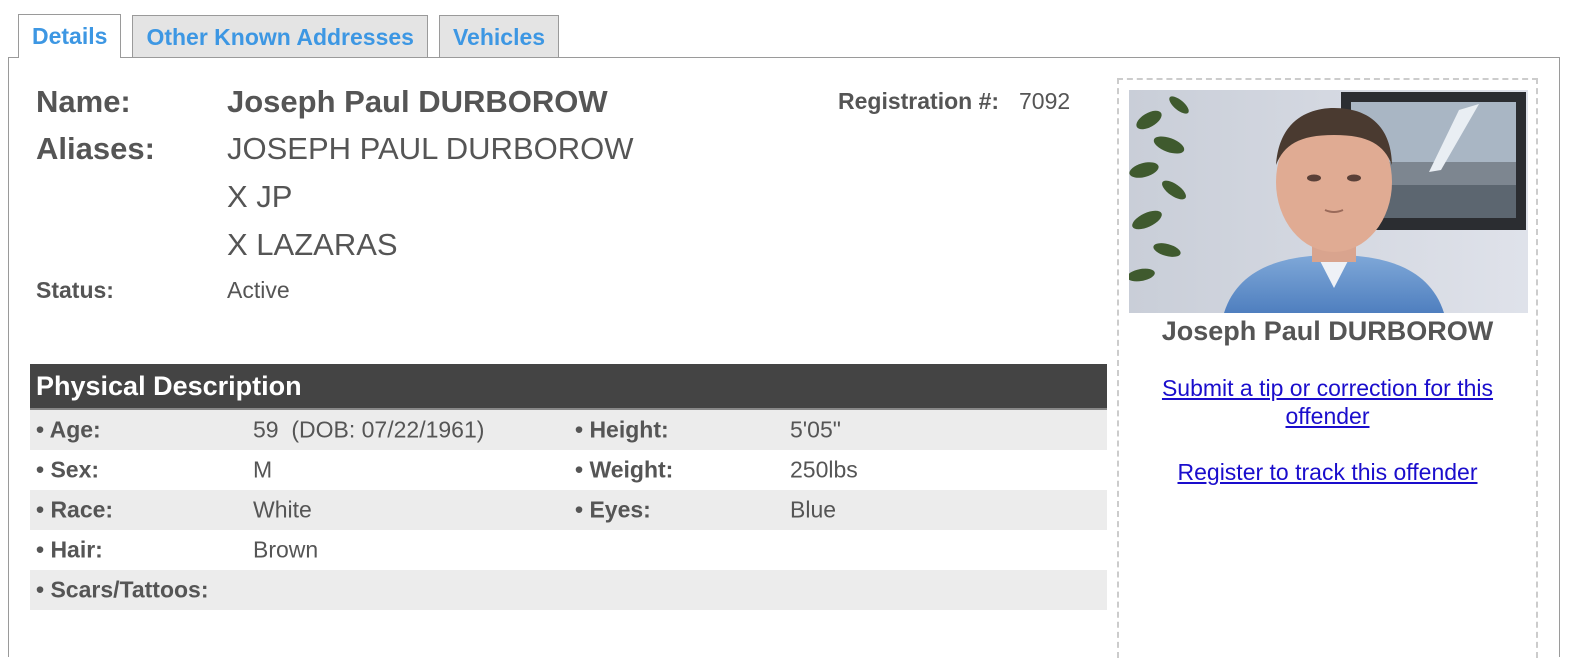 This screenshot has width=1576, height=658. What do you see at coordinates (568, 590) in the screenshot?
I see `table-row: • Scars/Tattoos:` at bounding box center [568, 590].